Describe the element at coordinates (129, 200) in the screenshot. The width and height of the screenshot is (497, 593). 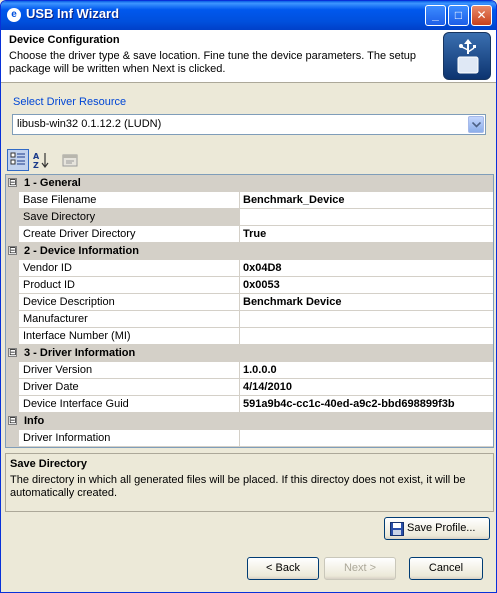
I see `property-name: Base Filename` at that location.